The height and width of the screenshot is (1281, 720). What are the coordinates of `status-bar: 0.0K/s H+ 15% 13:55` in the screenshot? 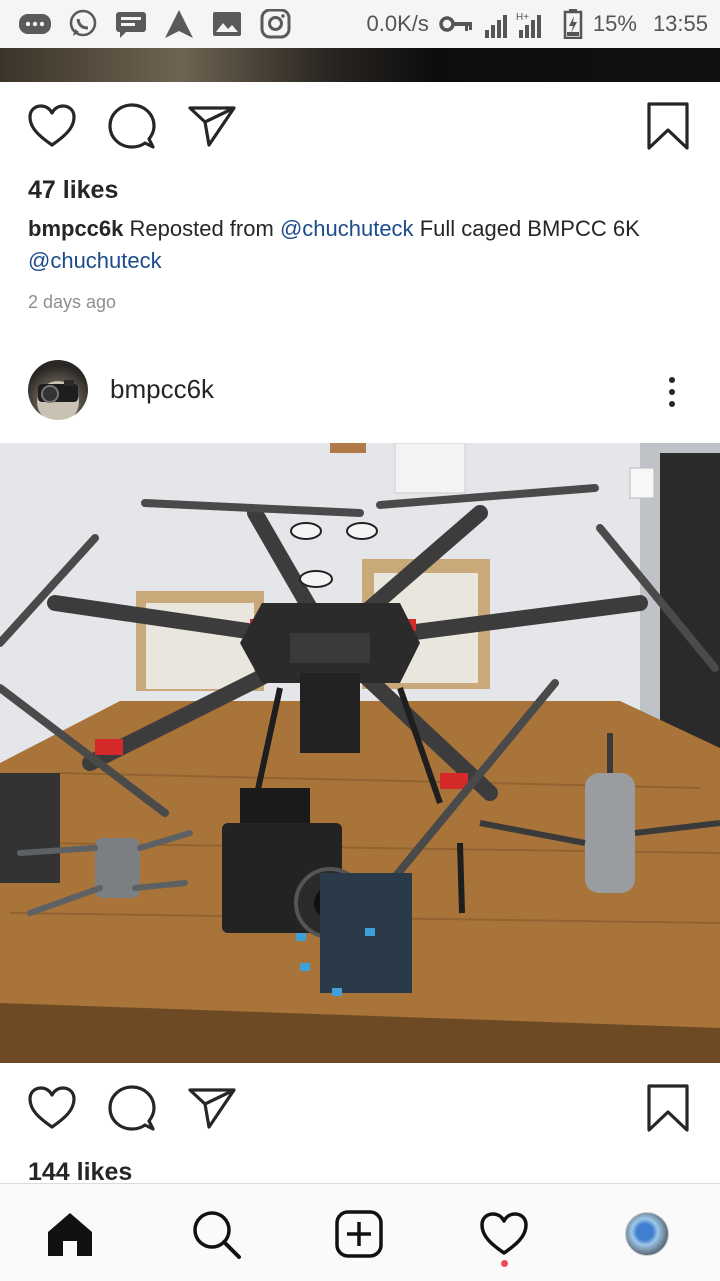 It's located at (360, 24).